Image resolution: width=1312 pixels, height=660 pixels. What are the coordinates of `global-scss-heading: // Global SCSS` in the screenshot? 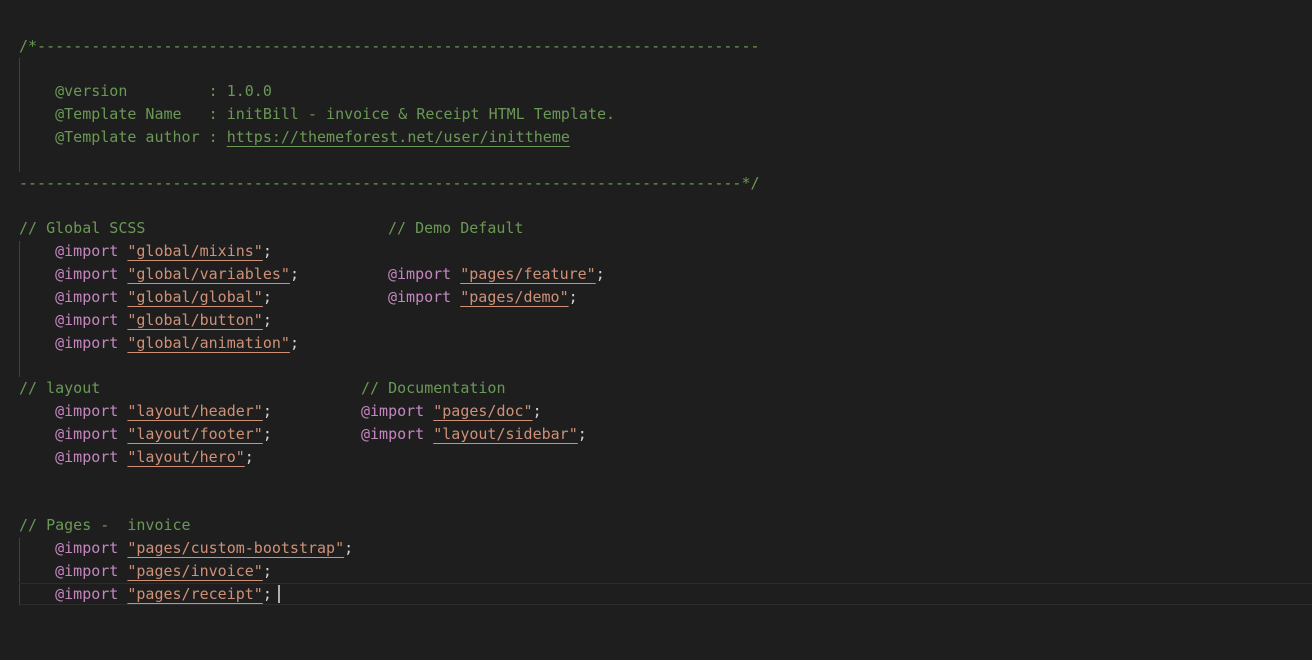 It's located at (82, 228).